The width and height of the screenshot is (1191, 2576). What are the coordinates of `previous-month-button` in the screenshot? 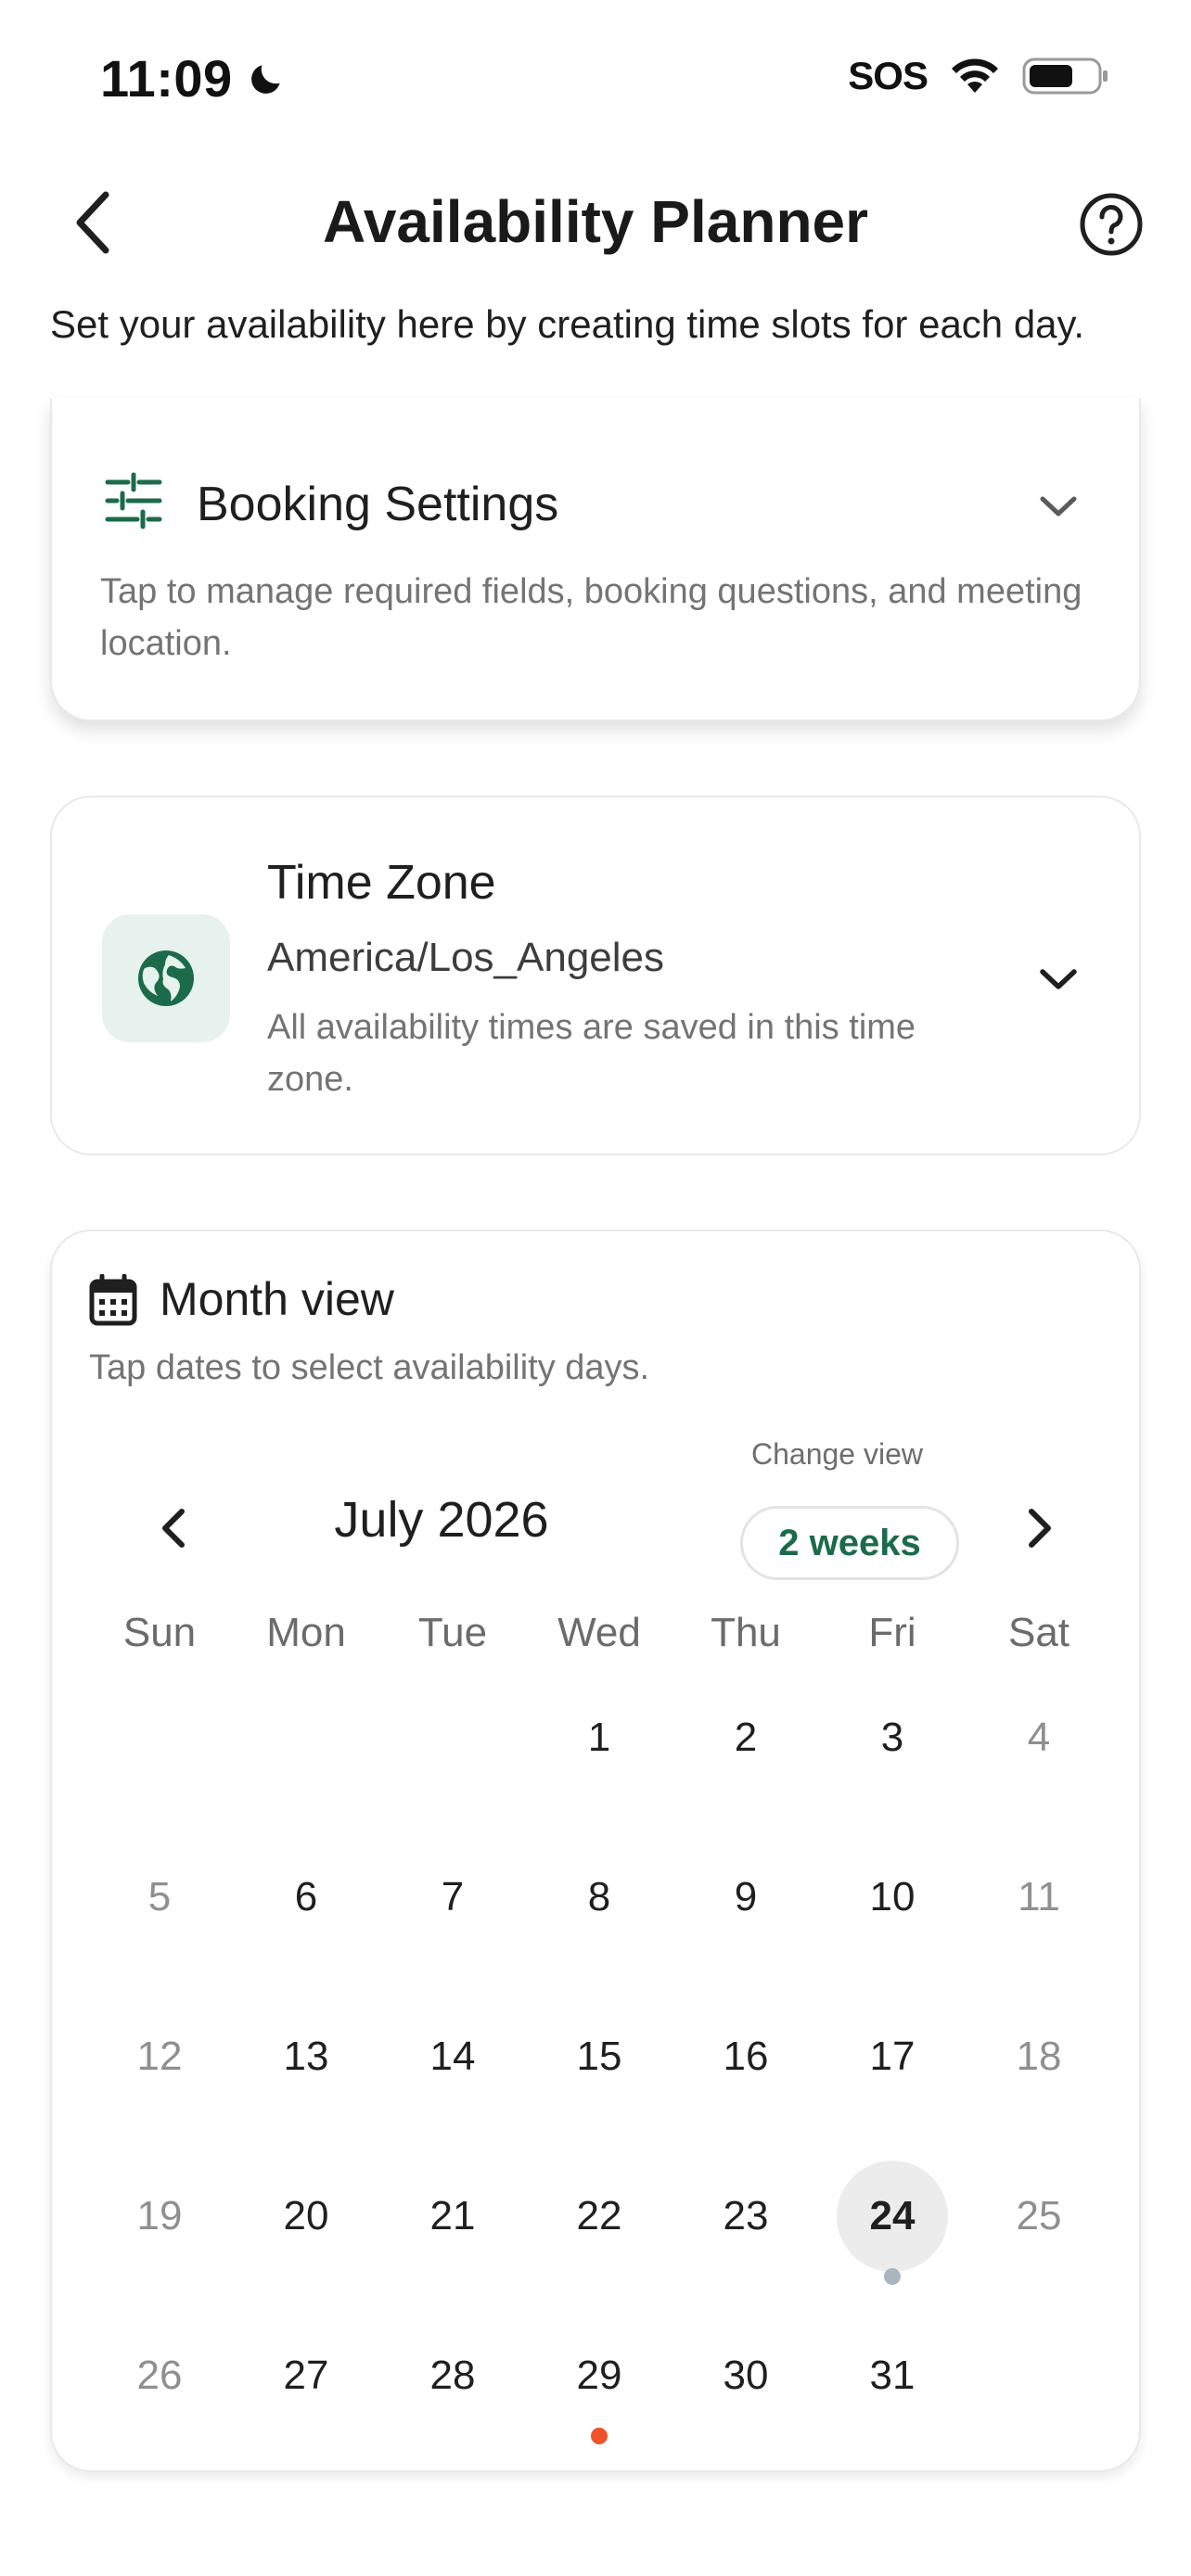 It's located at (173, 1528).